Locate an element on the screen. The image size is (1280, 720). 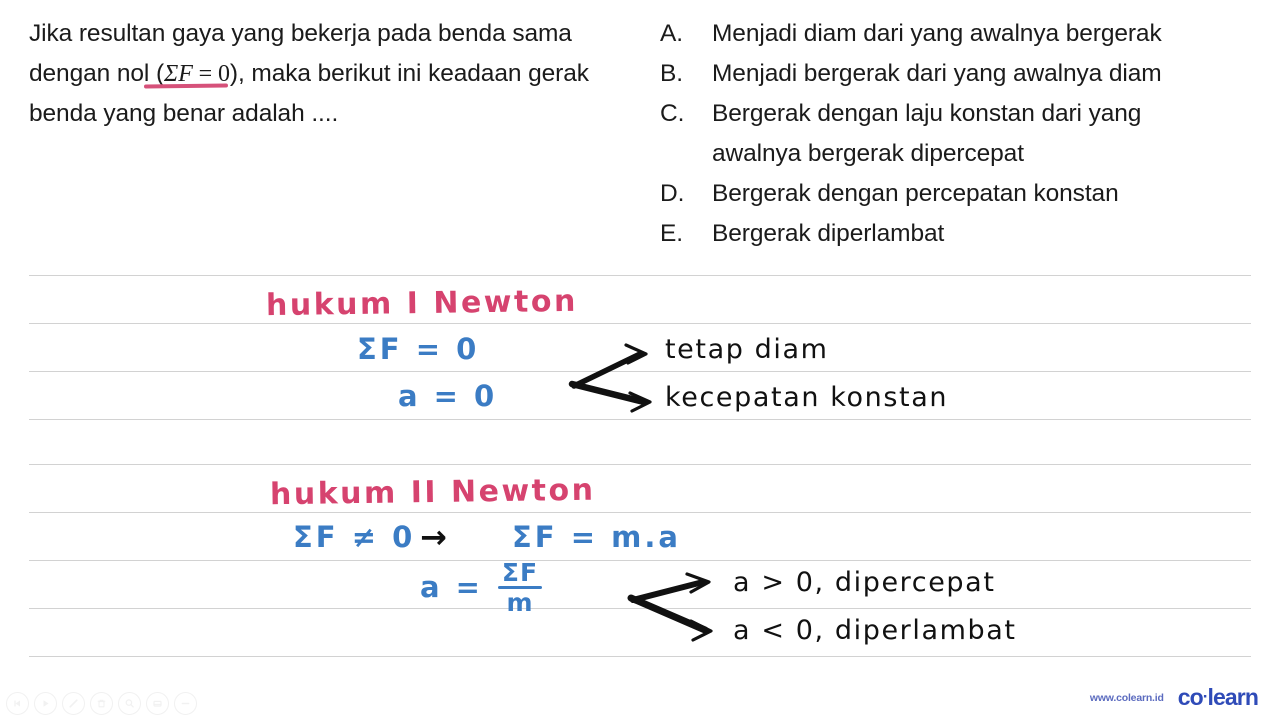
minus-icon is located at coordinates (185, 703).